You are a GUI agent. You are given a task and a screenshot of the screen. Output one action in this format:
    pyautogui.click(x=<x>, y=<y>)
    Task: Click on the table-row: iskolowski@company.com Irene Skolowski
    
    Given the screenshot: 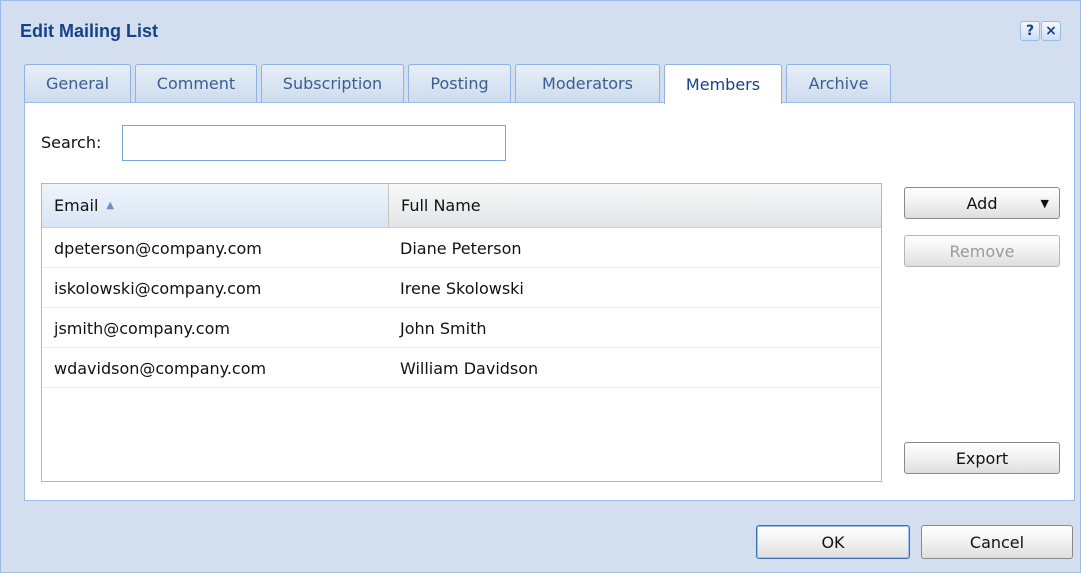 What is the action you would take?
    pyautogui.click(x=461, y=288)
    